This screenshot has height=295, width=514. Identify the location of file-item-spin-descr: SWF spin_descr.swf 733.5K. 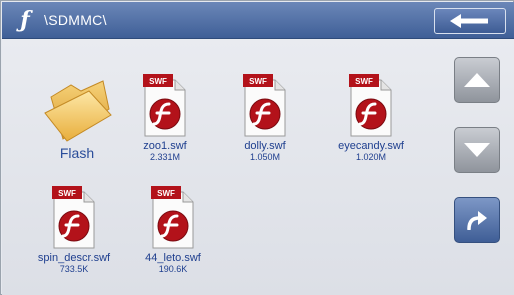
(74, 230).